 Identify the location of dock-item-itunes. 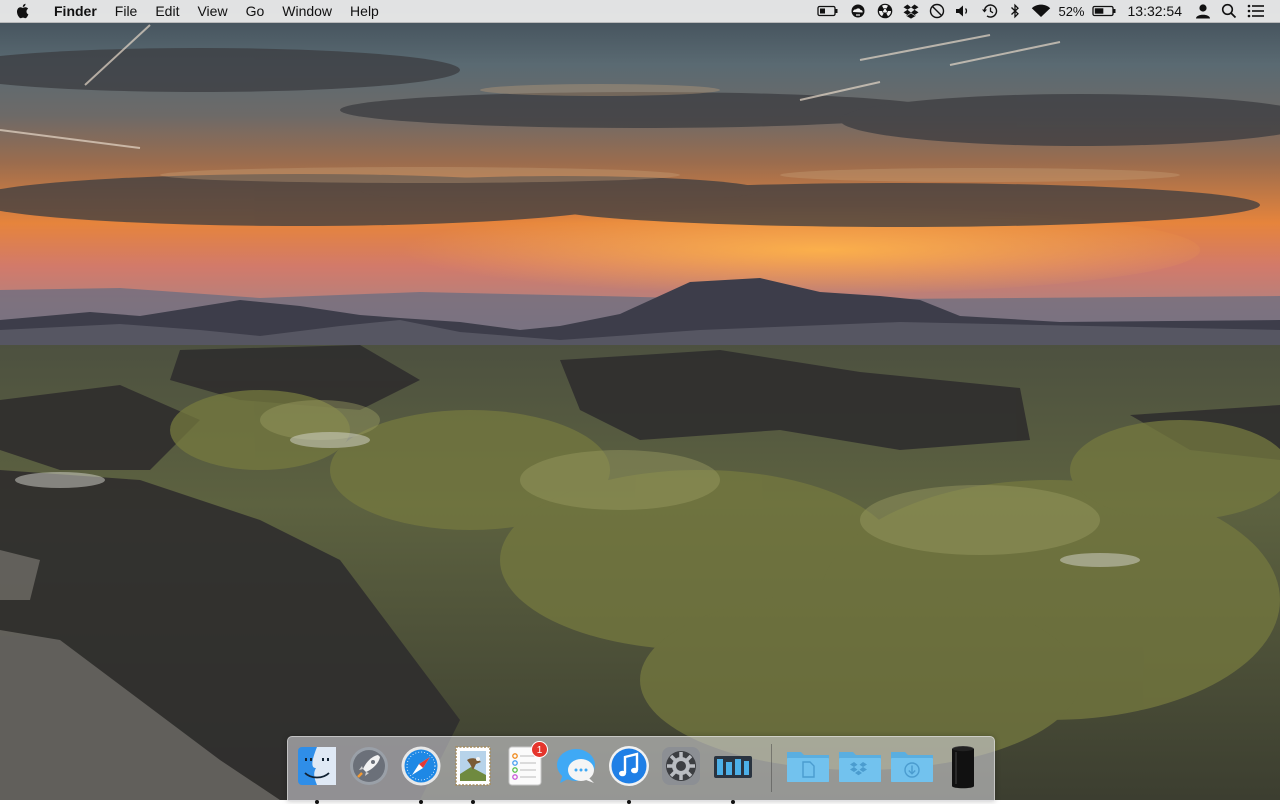
(629, 774).